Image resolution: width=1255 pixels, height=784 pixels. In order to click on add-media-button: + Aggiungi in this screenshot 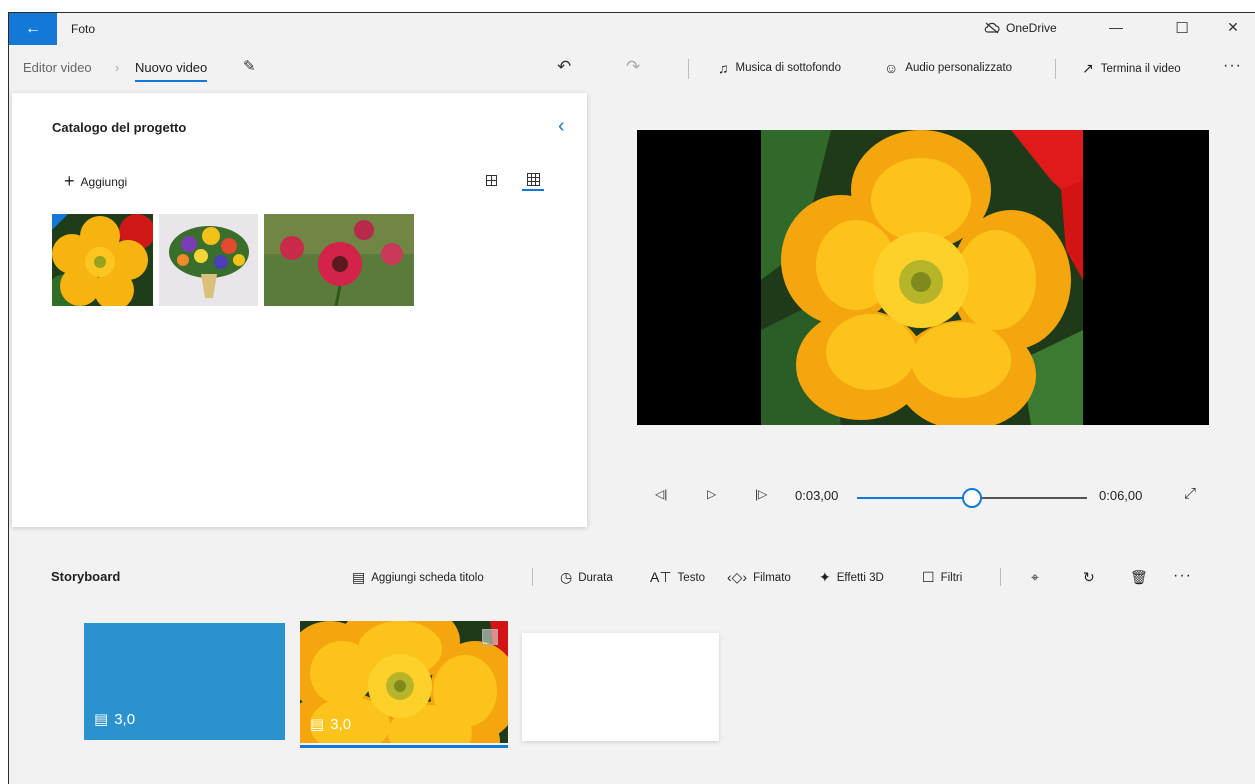, I will do `click(95, 181)`.